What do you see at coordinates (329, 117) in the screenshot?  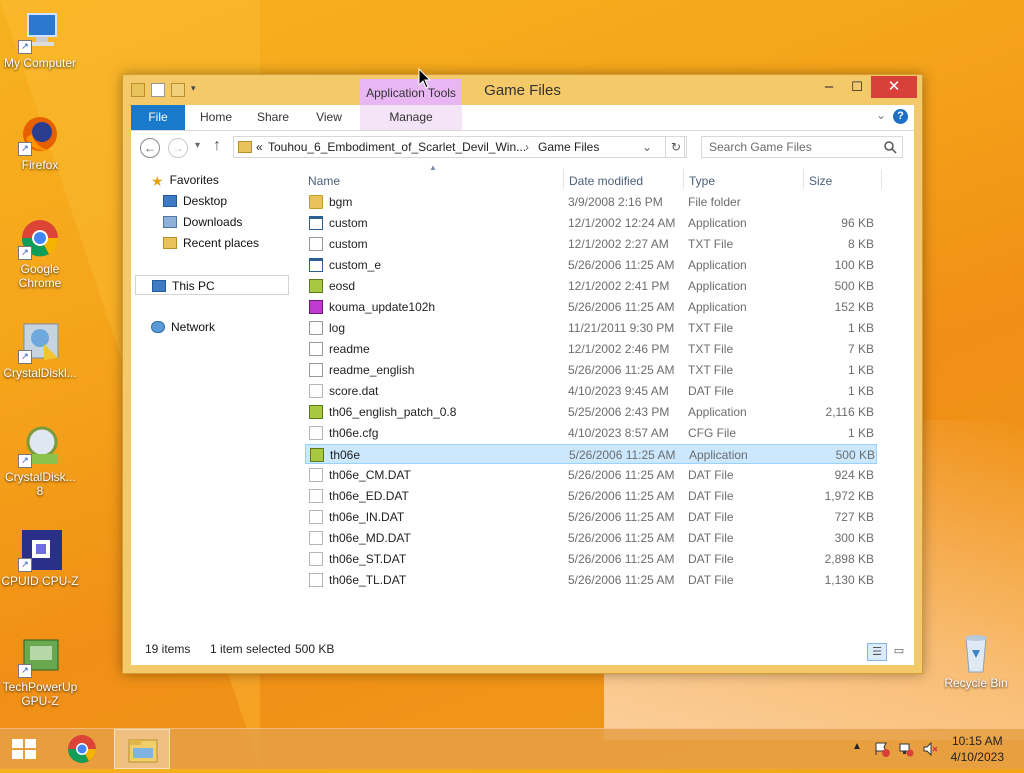 I see `tab-view: View` at bounding box center [329, 117].